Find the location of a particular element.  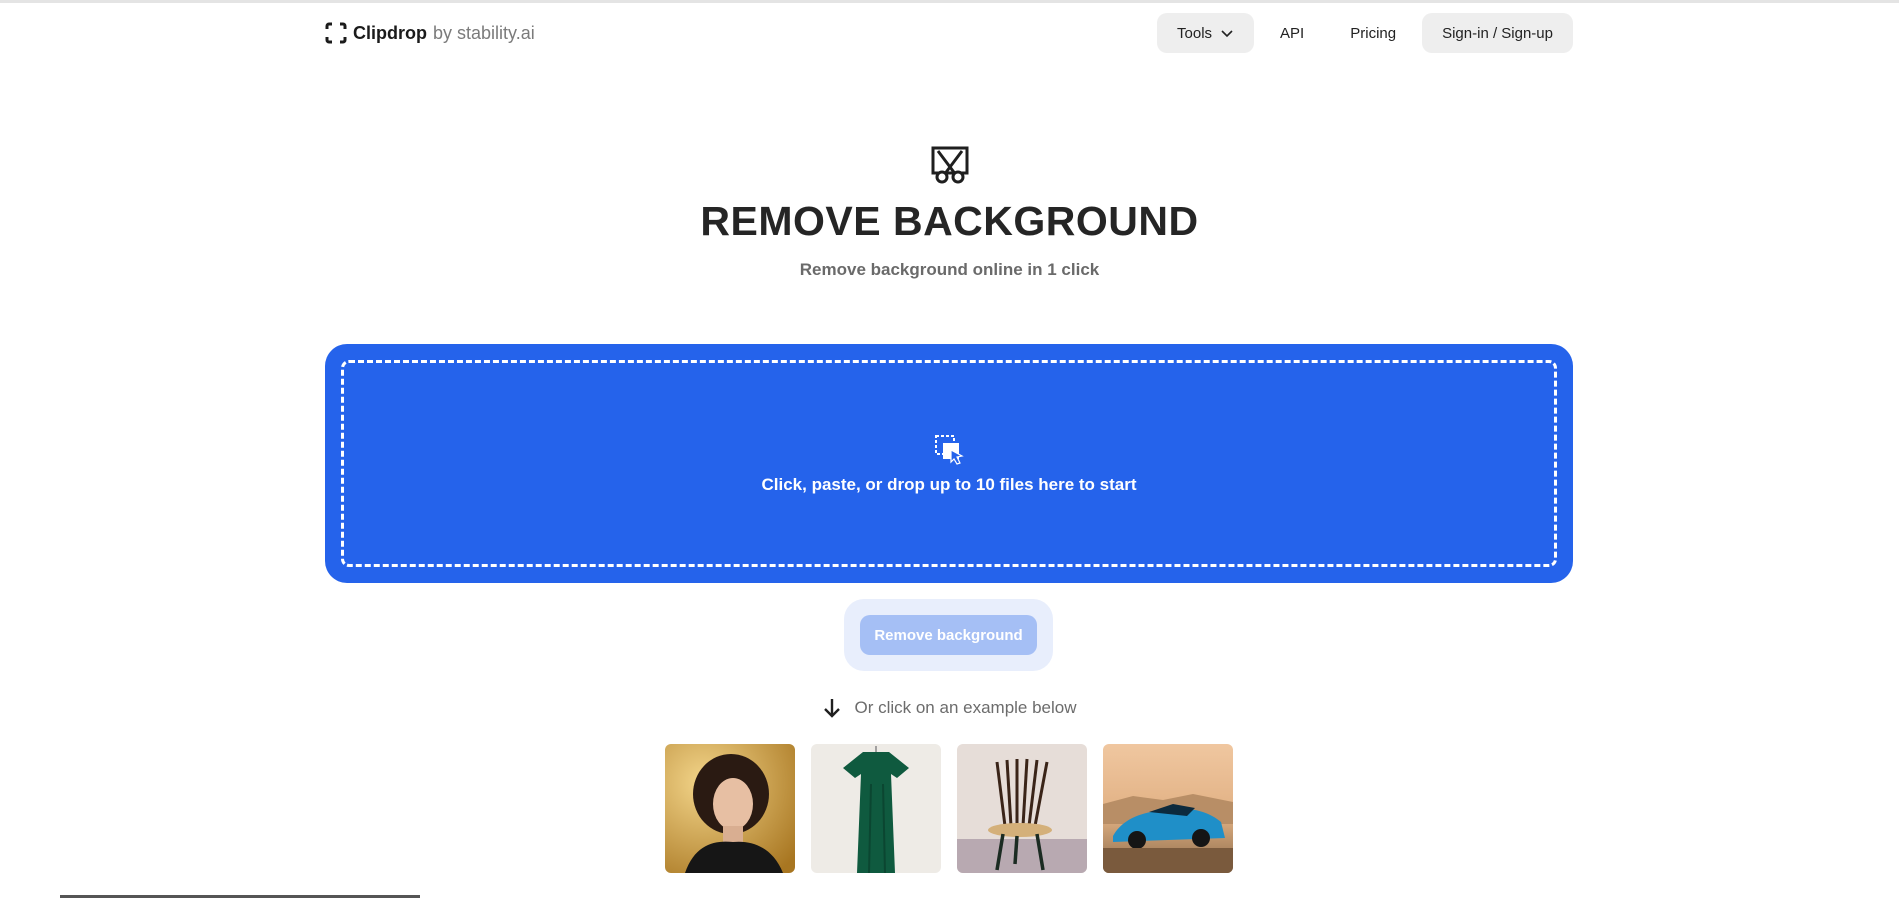

brand-name: Clipdrop is located at coordinates (390, 32).